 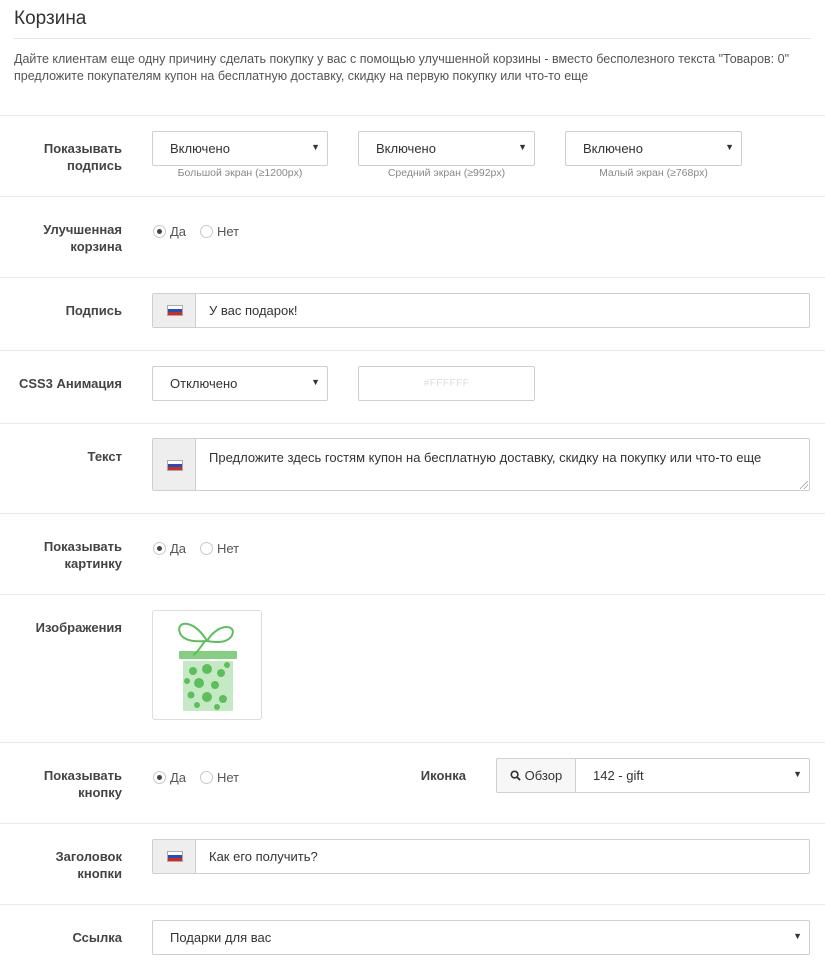 What do you see at coordinates (82, 555) in the screenshot?
I see `show-image-label: Показывать картинку` at bounding box center [82, 555].